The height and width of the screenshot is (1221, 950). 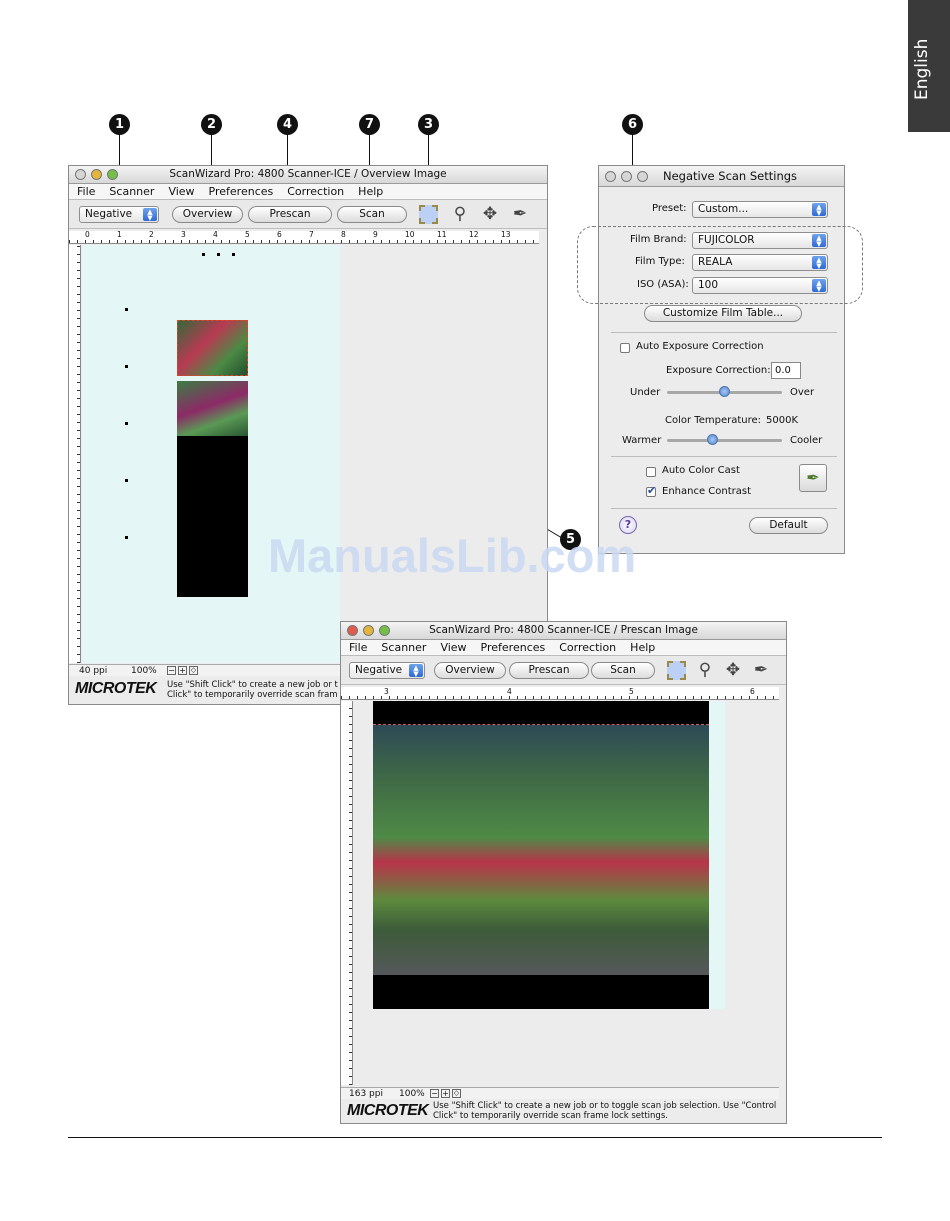 I want to click on horizontal-ruler: 3 4 5 6, so click(x=560, y=693).